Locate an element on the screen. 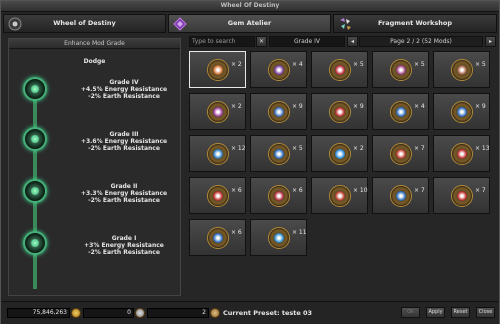 Image resolution: width=500 pixels, height=324 pixels. tab-fragment-workshop: Fragment Workshop is located at coordinates (415, 23).